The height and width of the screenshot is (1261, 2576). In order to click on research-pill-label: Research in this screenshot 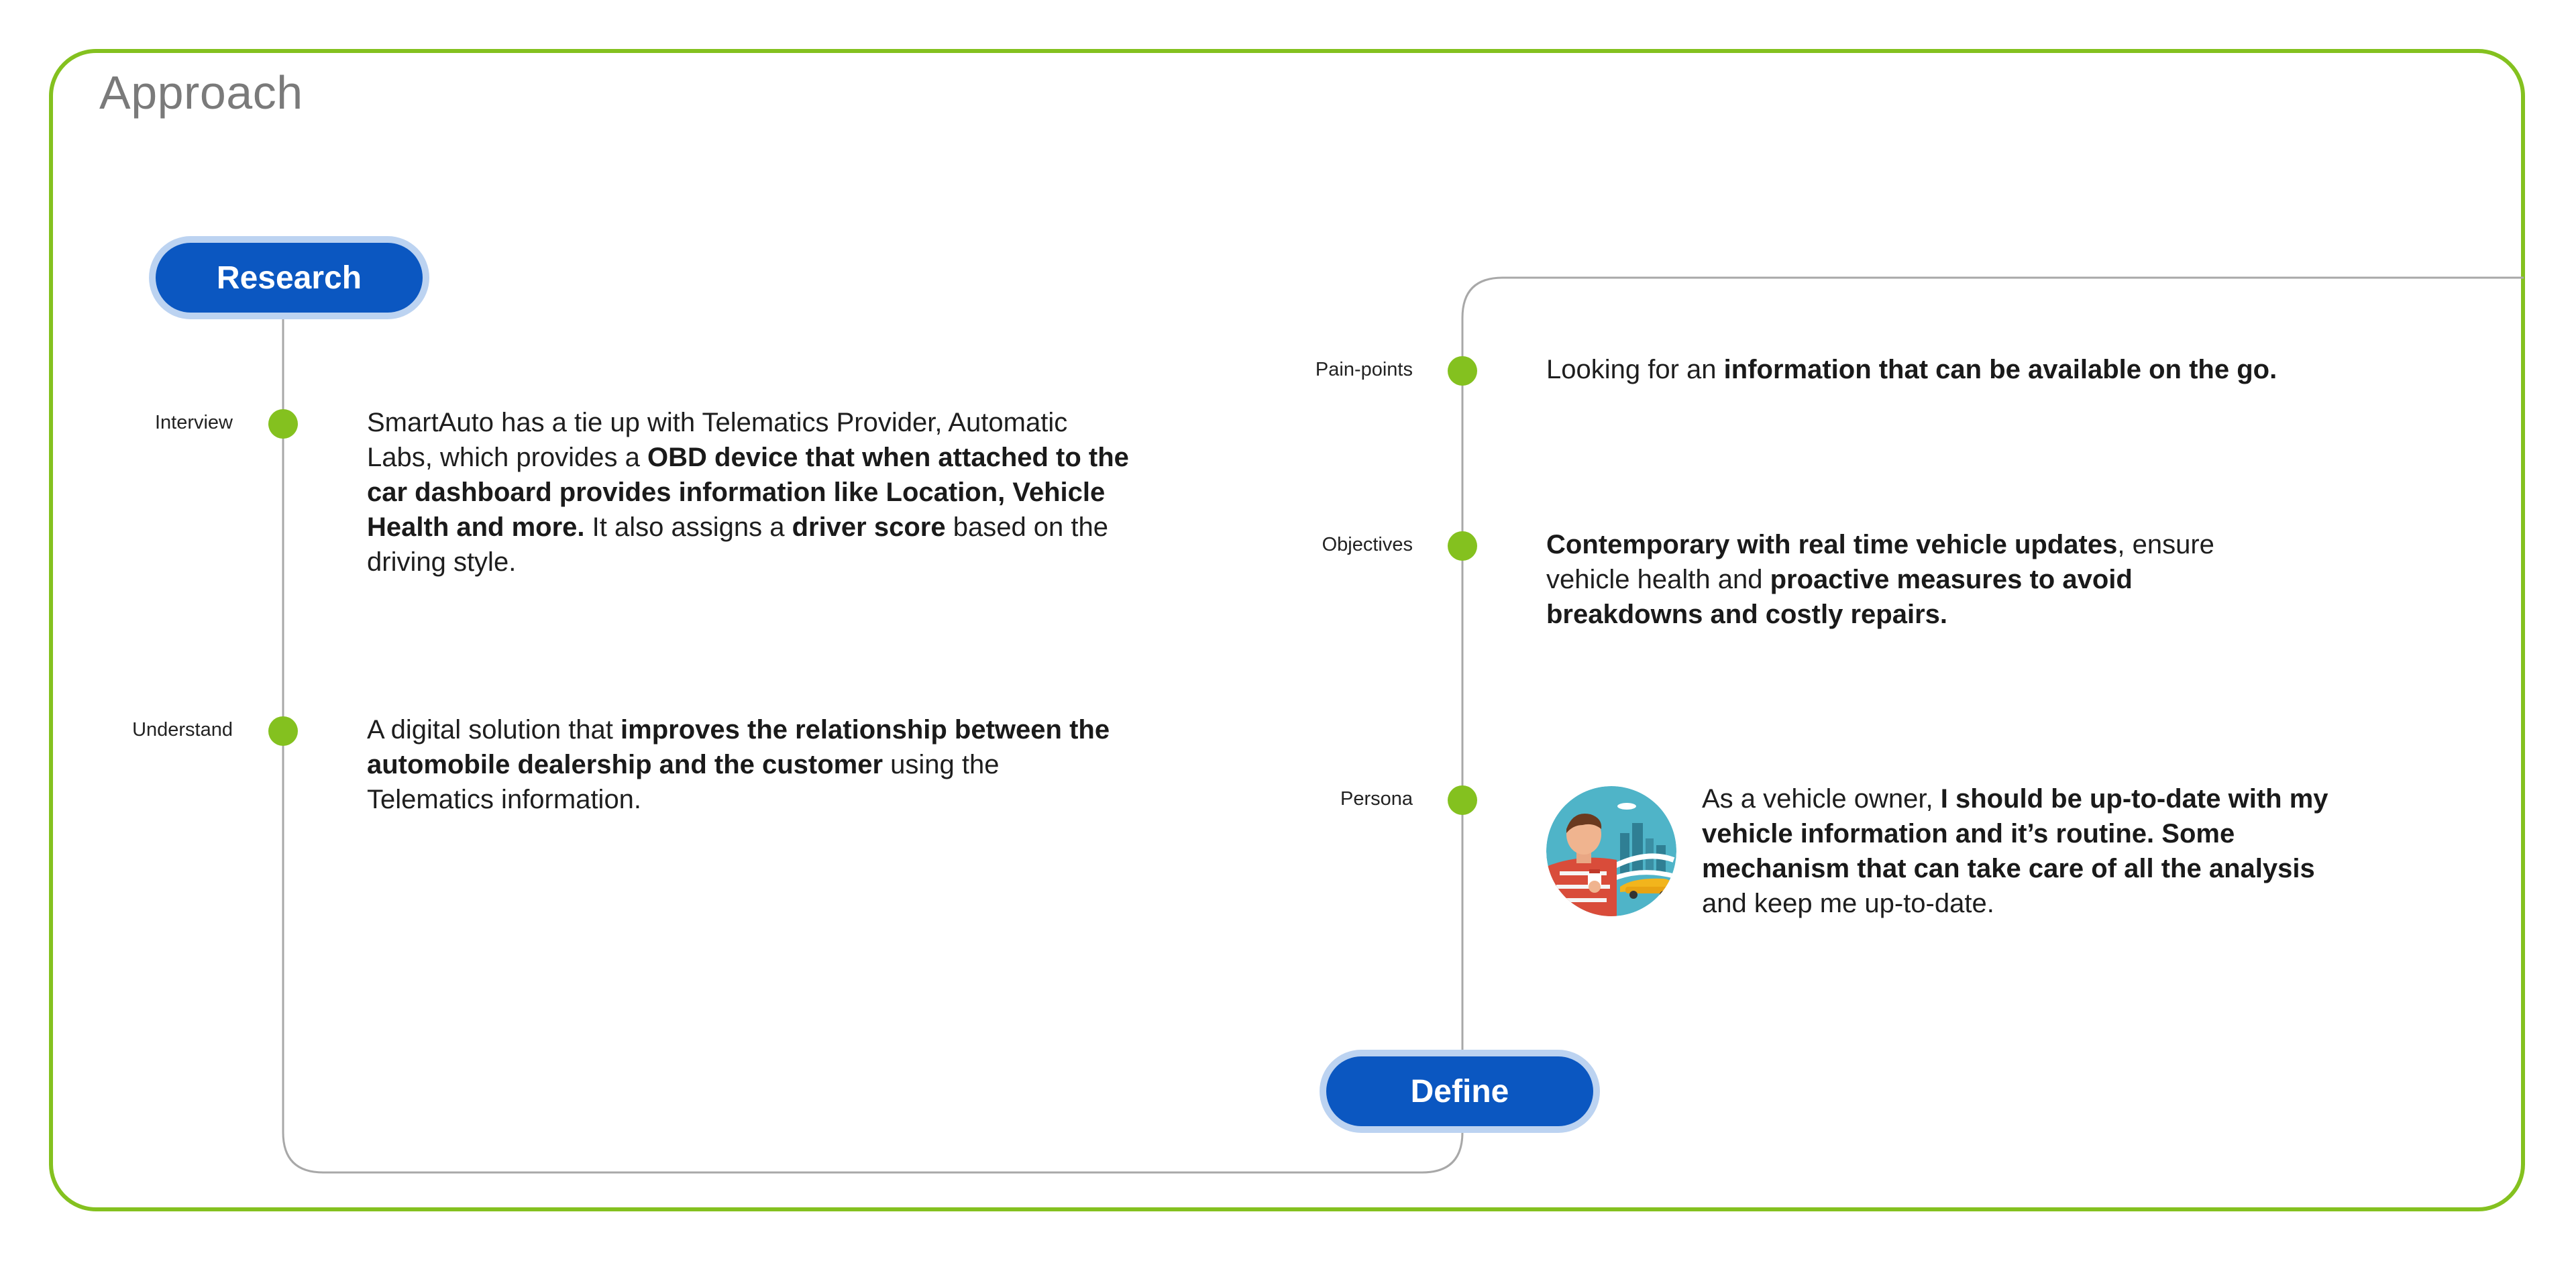, I will do `click(289, 278)`.